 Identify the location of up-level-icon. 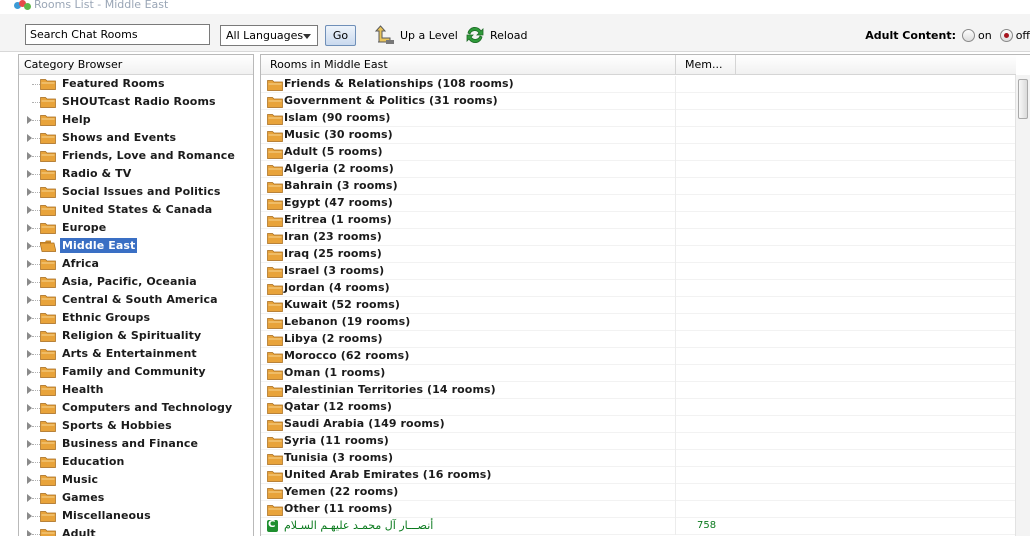
(385, 35).